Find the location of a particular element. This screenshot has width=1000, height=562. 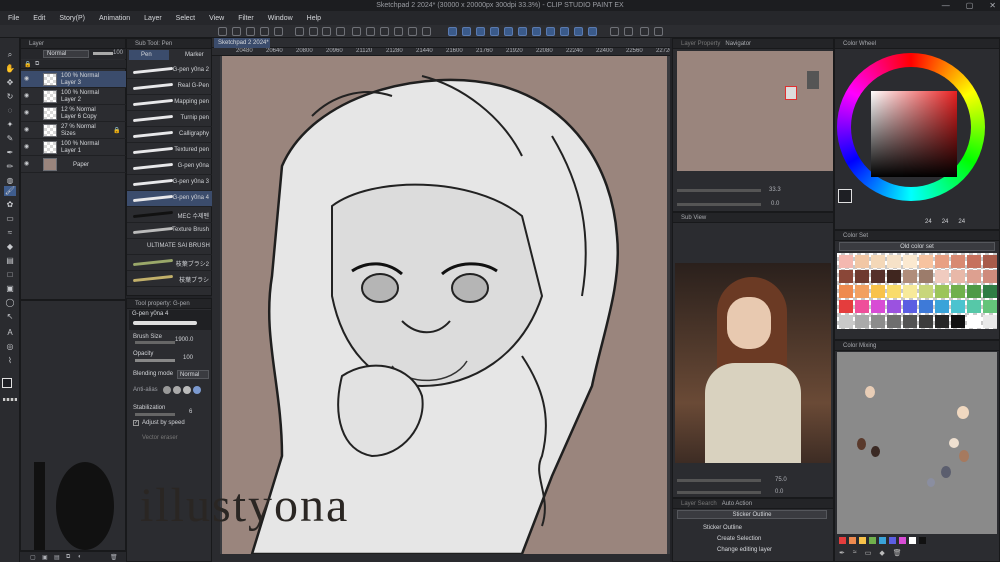

mix-brush-icon: ✒ is located at coordinates (842, 554).